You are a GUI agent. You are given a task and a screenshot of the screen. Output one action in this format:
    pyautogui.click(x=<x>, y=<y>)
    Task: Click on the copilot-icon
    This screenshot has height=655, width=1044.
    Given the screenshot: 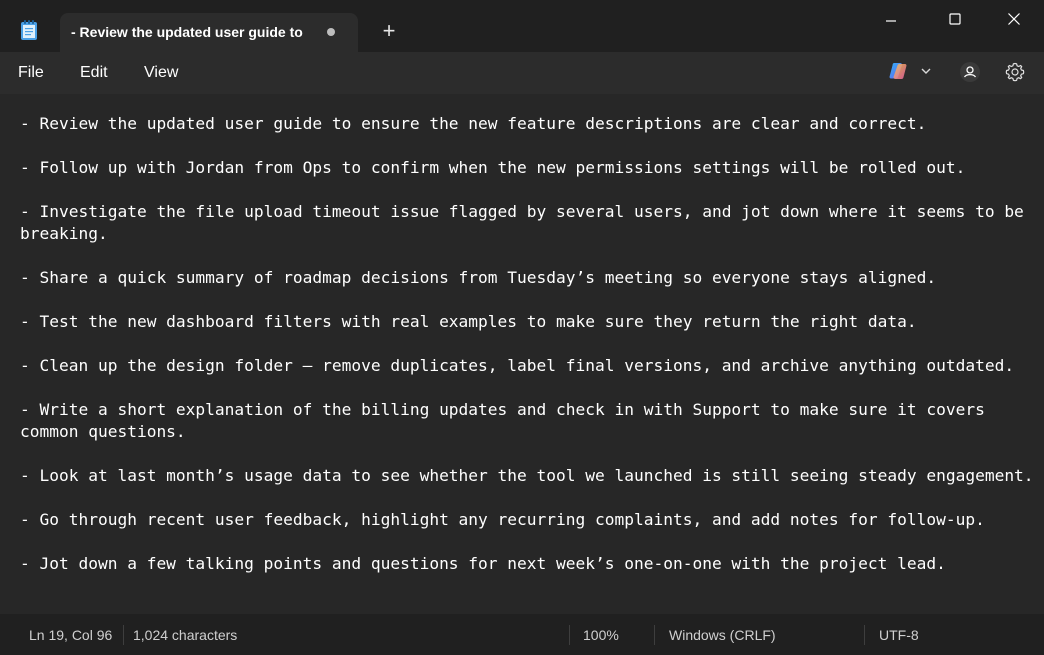 What is the action you would take?
    pyautogui.click(x=899, y=71)
    